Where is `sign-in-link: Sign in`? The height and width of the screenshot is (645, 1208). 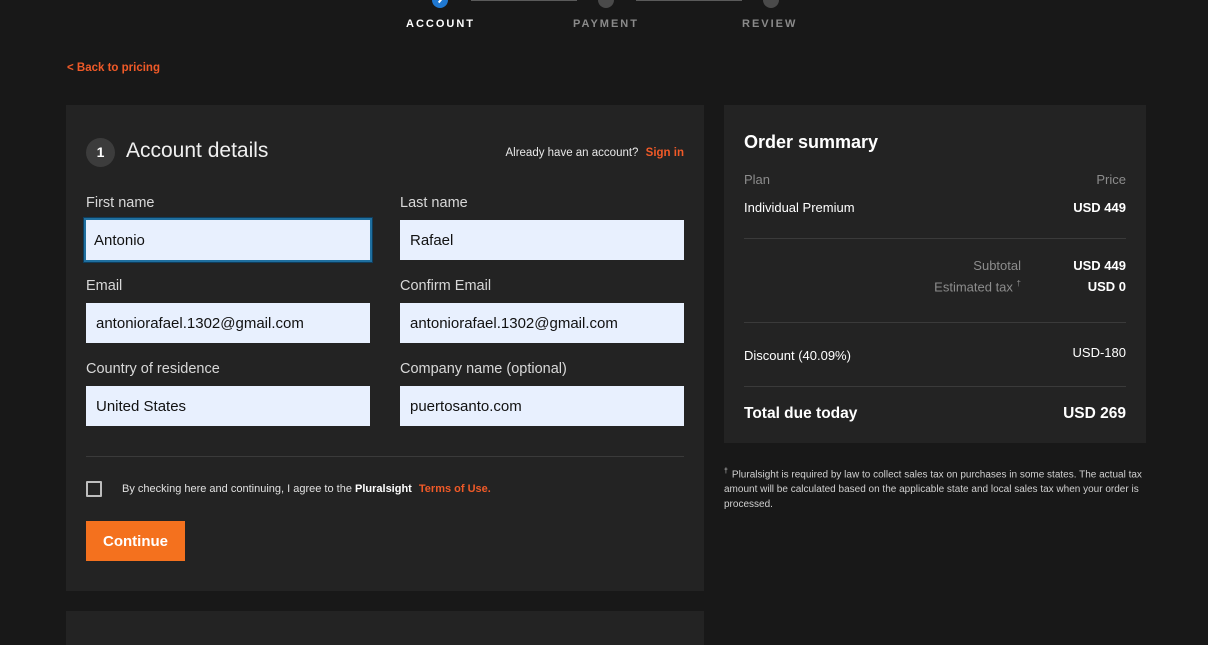 sign-in-link: Sign in is located at coordinates (665, 153).